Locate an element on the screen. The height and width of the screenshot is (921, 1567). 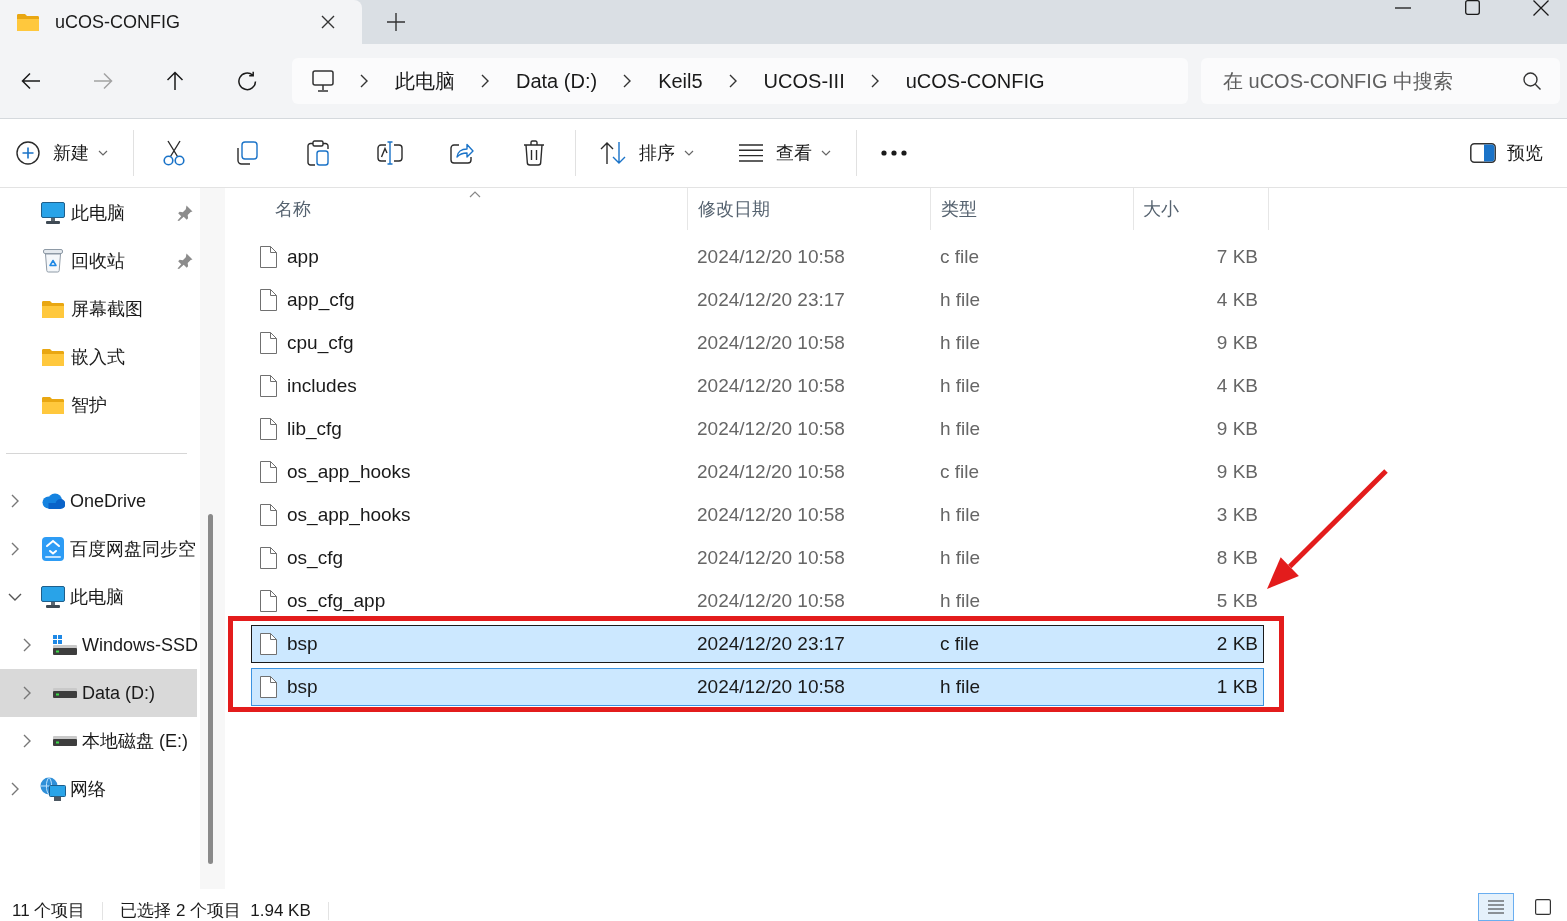
file-name: cpu_cfg is located at coordinates (320, 343).